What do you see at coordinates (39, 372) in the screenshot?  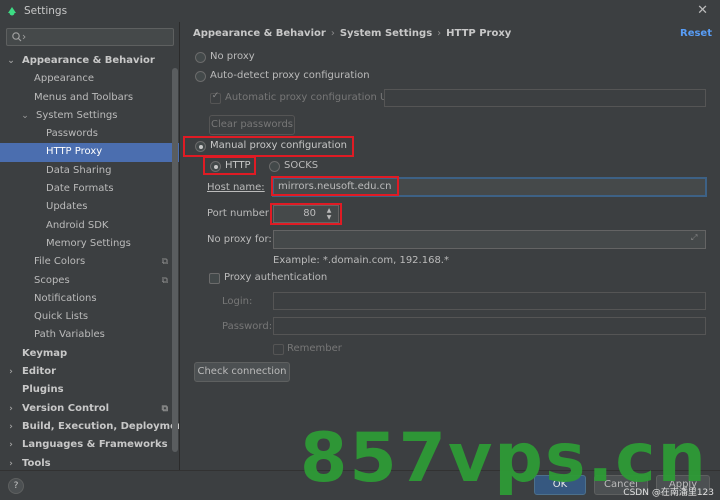 I see `sidebar-item-label: Editor` at bounding box center [39, 372].